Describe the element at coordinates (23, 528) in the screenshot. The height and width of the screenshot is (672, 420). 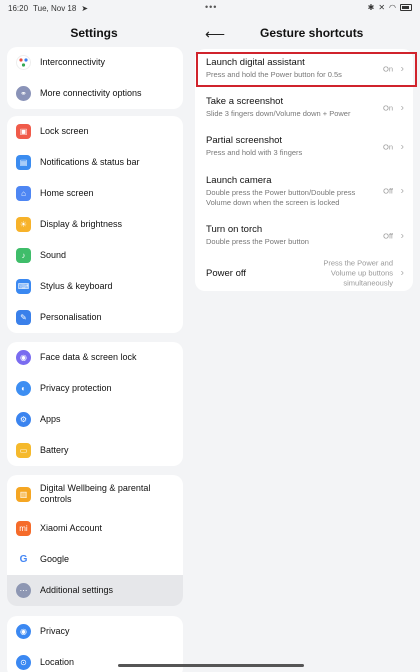
I see `xiaomi-icon: mi` at that location.